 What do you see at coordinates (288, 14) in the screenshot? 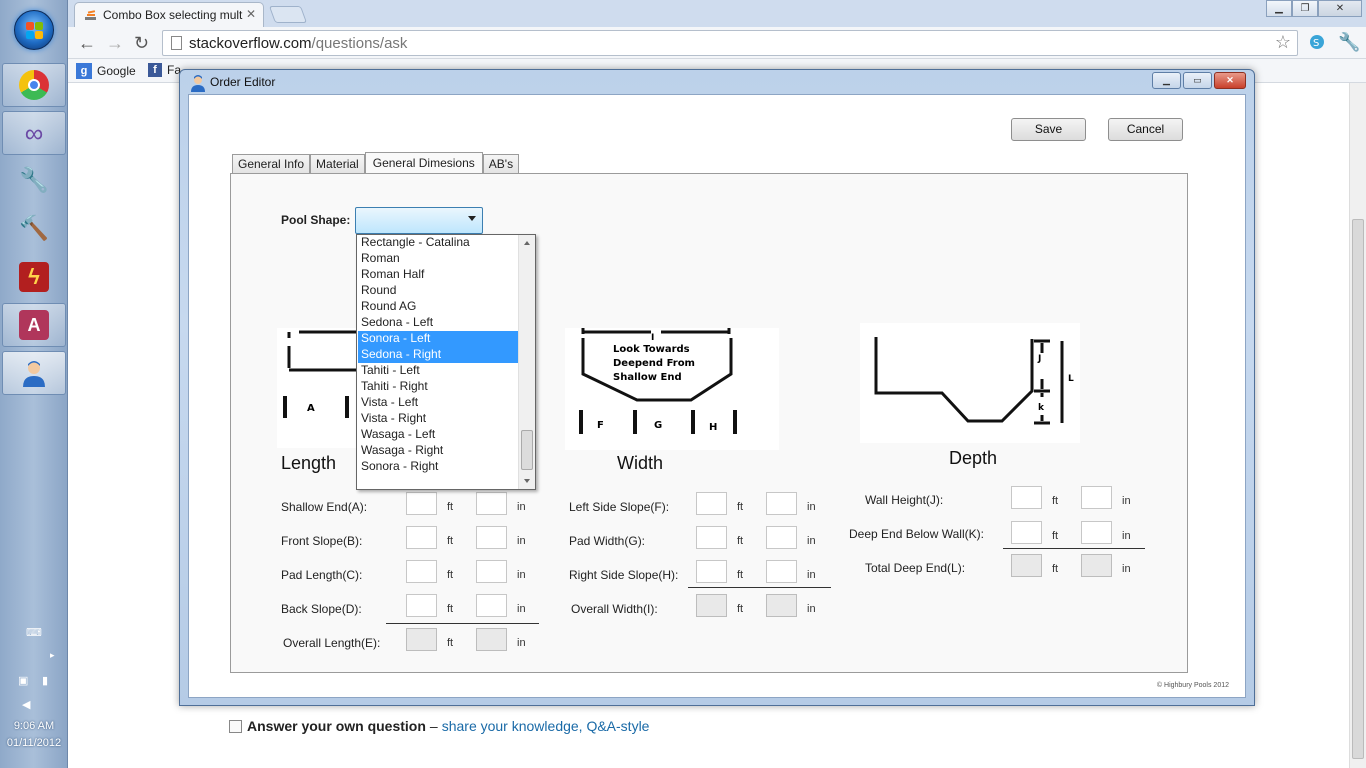
I see `new-tab-button` at bounding box center [288, 14].